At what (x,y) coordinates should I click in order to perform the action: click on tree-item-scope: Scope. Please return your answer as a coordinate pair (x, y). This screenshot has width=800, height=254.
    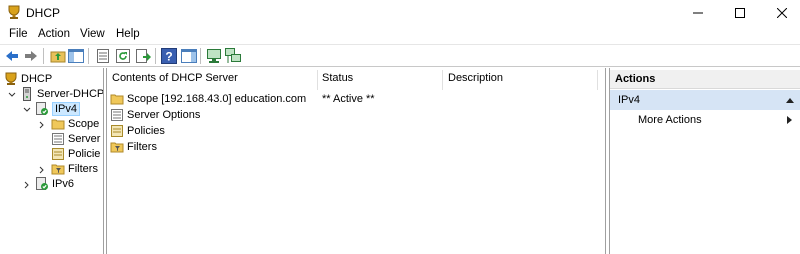
    Looking at the image, I should click on (75, 123).